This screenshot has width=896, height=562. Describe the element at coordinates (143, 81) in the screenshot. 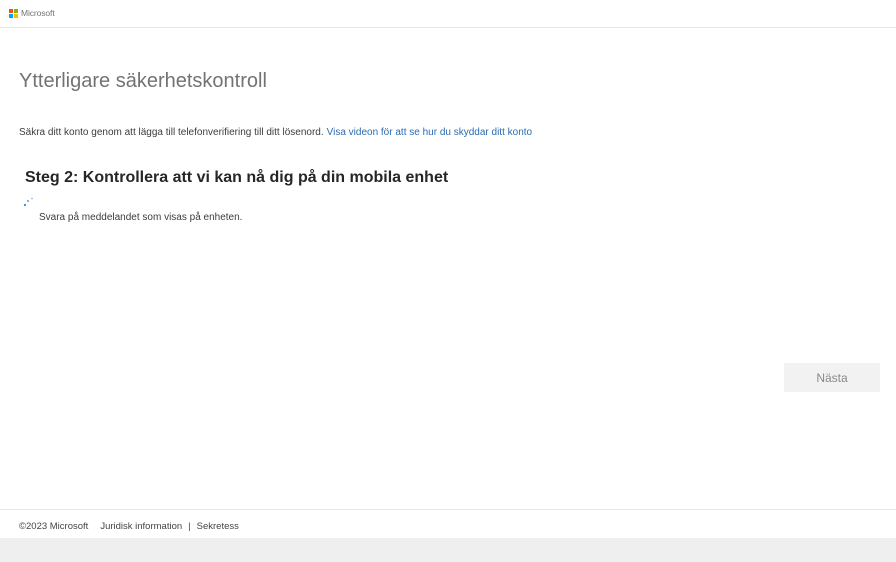

I see `page-title: Ytterligare säkerhetskontroll` at that location.